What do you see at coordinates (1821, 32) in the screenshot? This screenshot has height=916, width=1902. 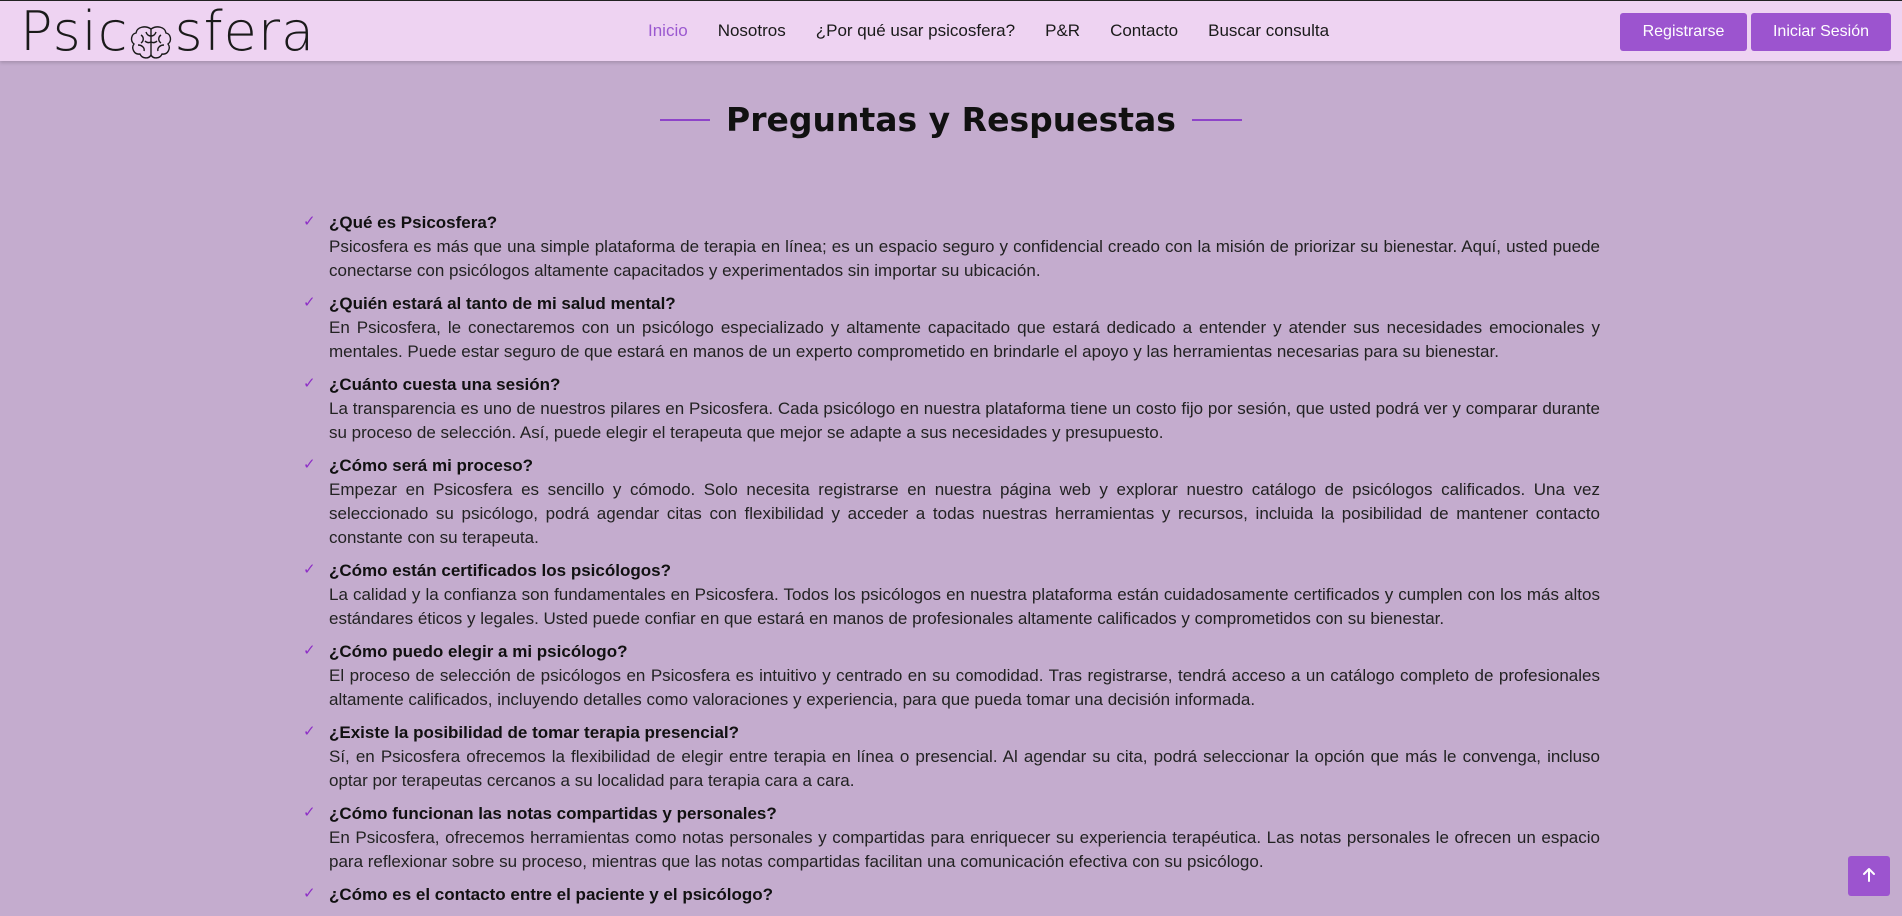 I see `login-button: Iniciar Sesión` at bounding box center [1821, 32].